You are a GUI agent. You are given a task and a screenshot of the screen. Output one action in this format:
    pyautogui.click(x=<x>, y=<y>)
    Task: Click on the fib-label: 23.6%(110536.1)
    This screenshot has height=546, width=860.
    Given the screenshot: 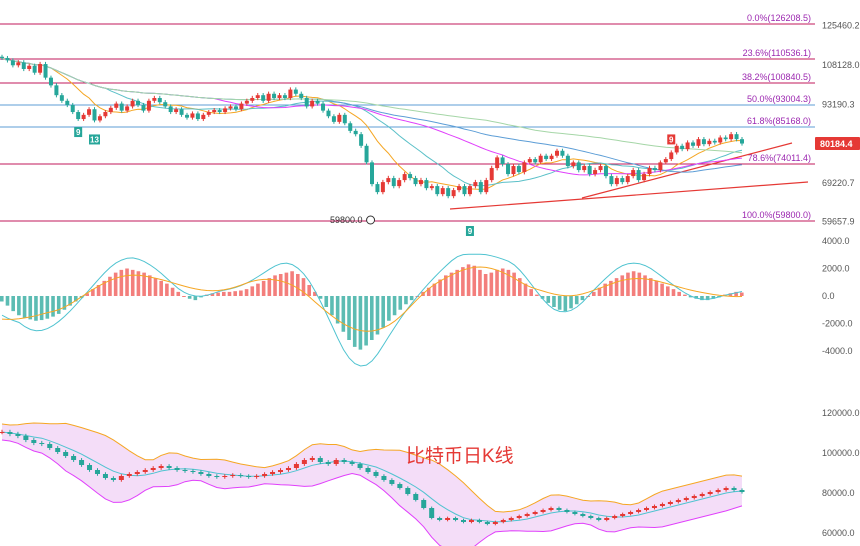 What is the action you would take?
    pyautogui.click(x=777, y=53)
    